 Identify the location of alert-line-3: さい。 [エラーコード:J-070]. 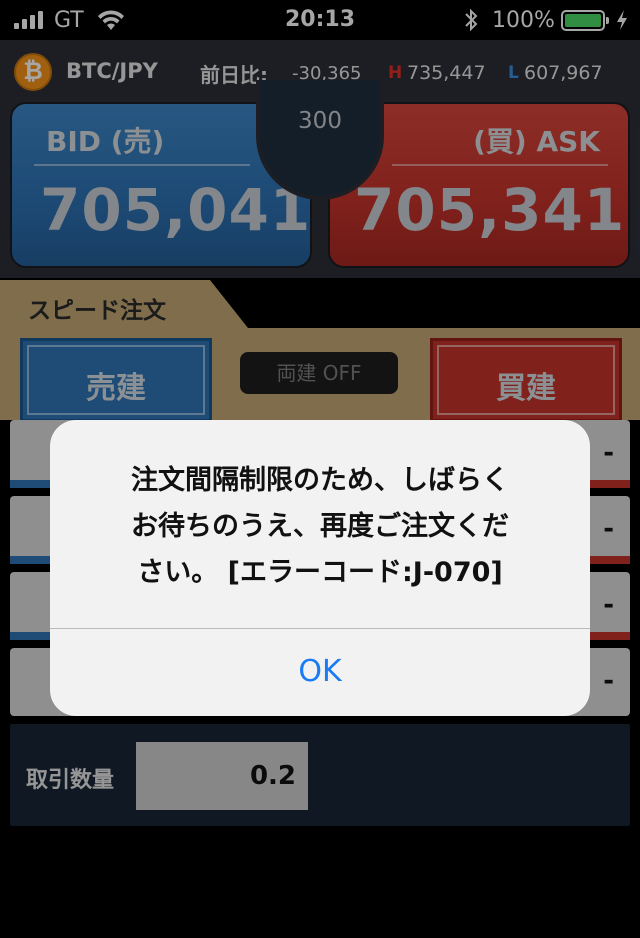
(320, 572).